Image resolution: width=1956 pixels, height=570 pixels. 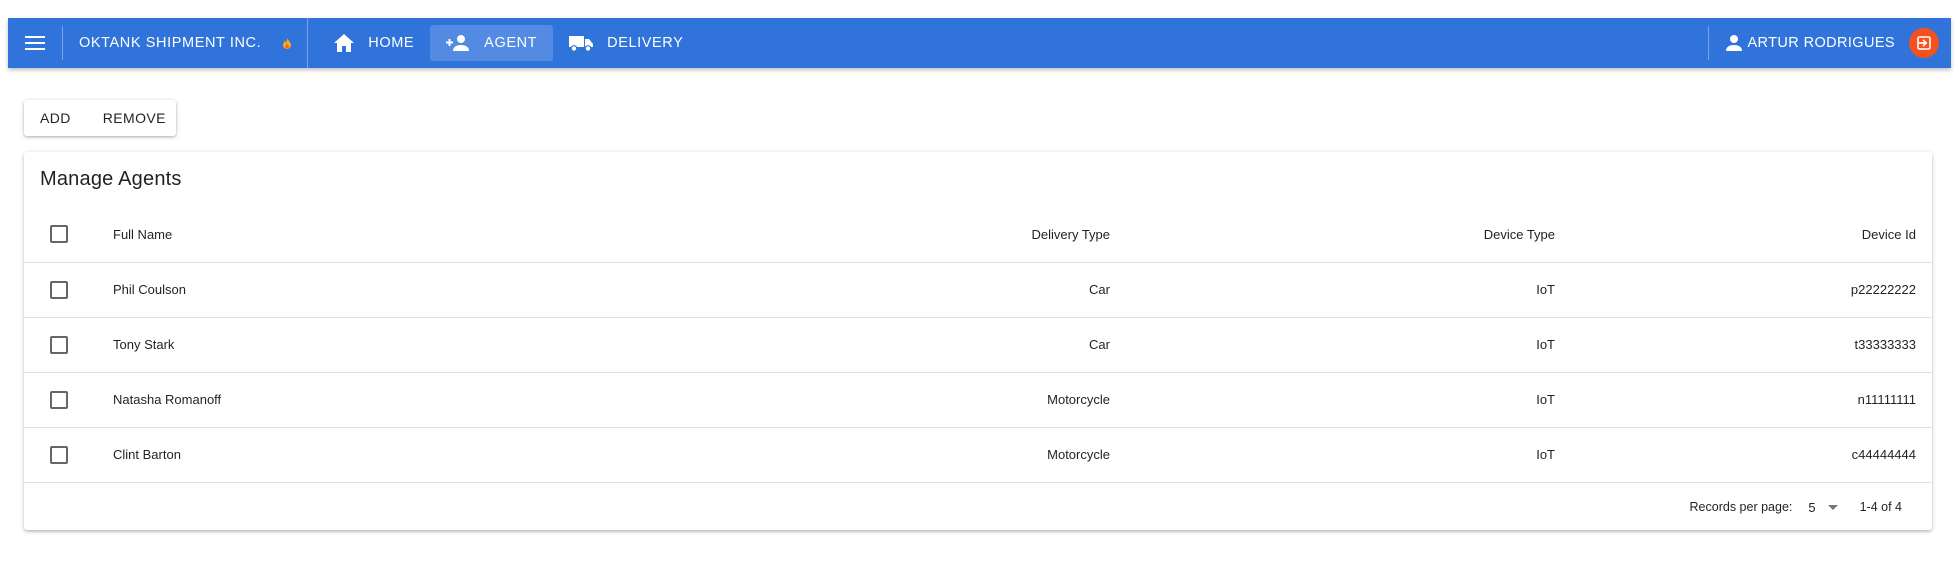 What do you see at coordinates (363, 290) in the screenshot?
I see `cell-full-name: Phil Coulson` at bounding box center [363, 290].